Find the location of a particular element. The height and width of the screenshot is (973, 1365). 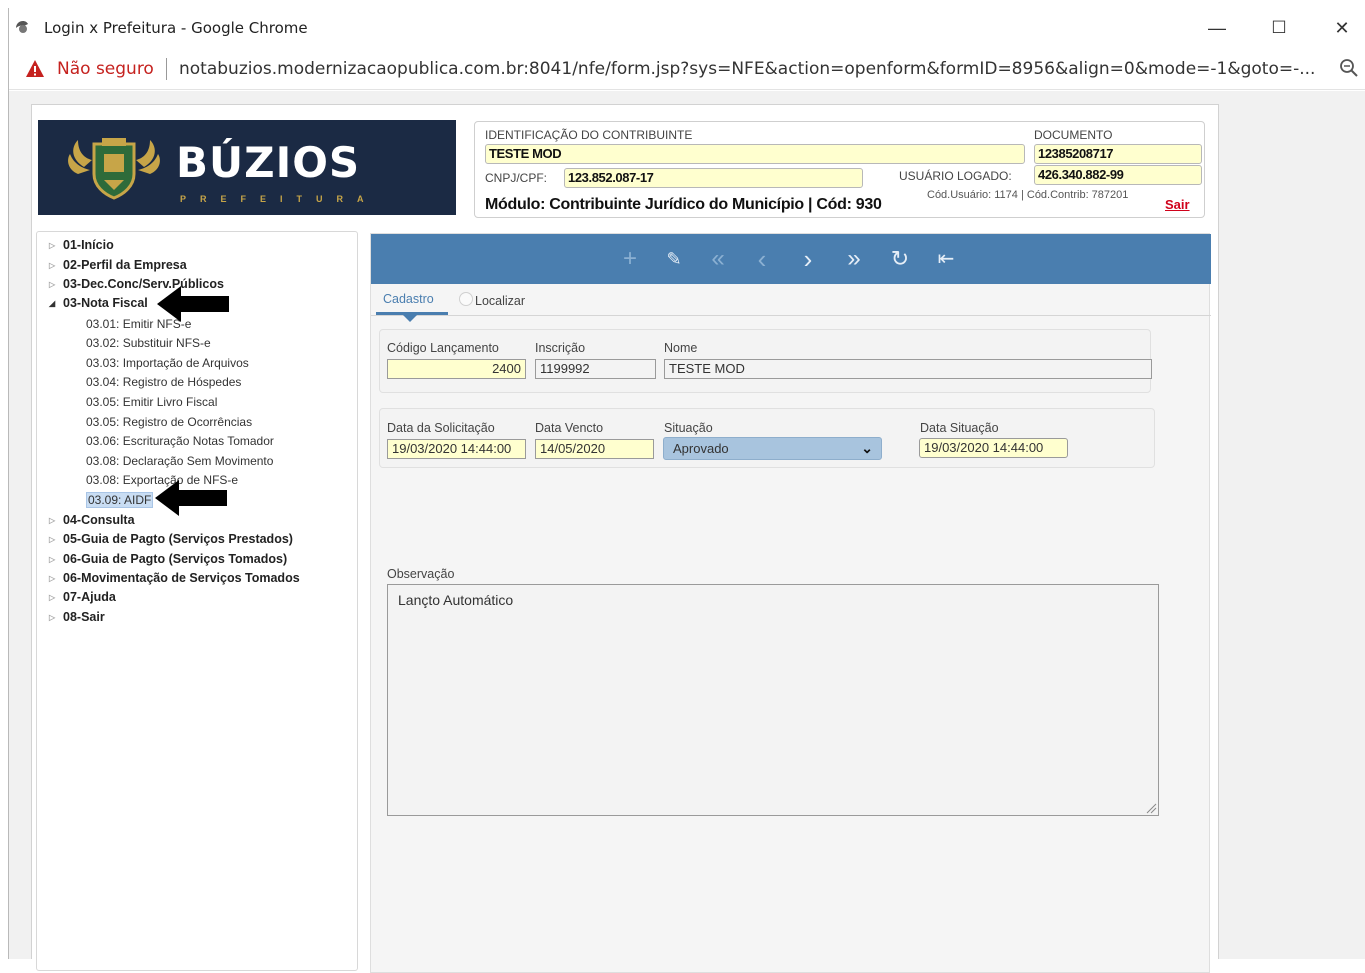

doc-field: 12385208717 is located at coordinates (1118, 154).